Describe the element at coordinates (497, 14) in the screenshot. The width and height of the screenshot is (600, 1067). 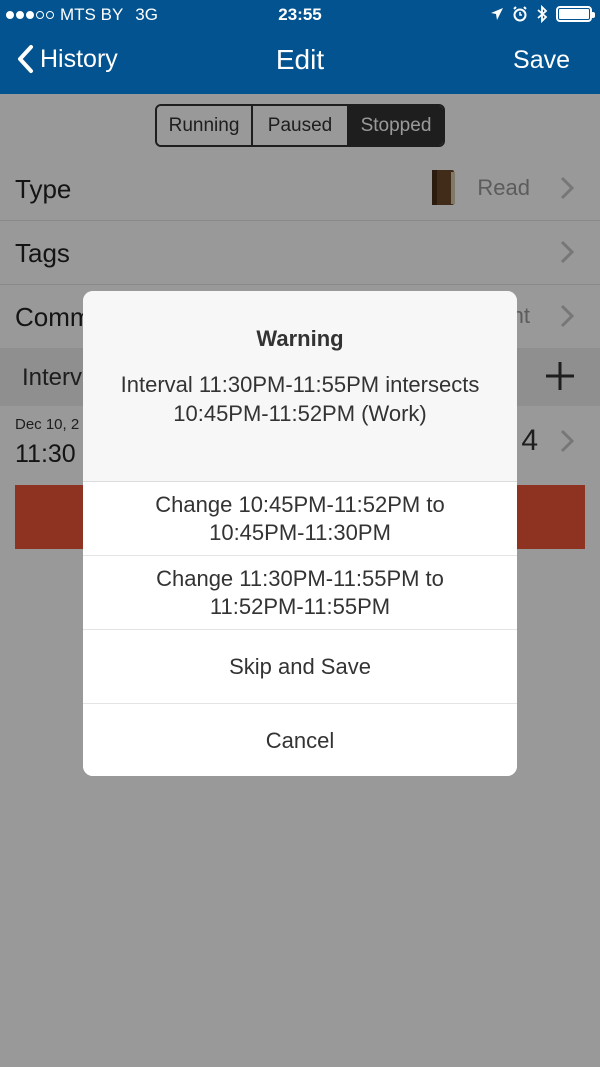
I see `location-arrow-icon` at that location.